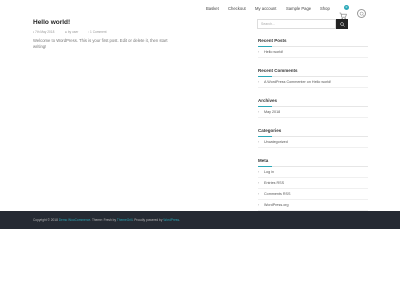 The height and width of the screenshot is (300, 400). I want to click on comment-post-link: Hello world!, so click(321, 82).